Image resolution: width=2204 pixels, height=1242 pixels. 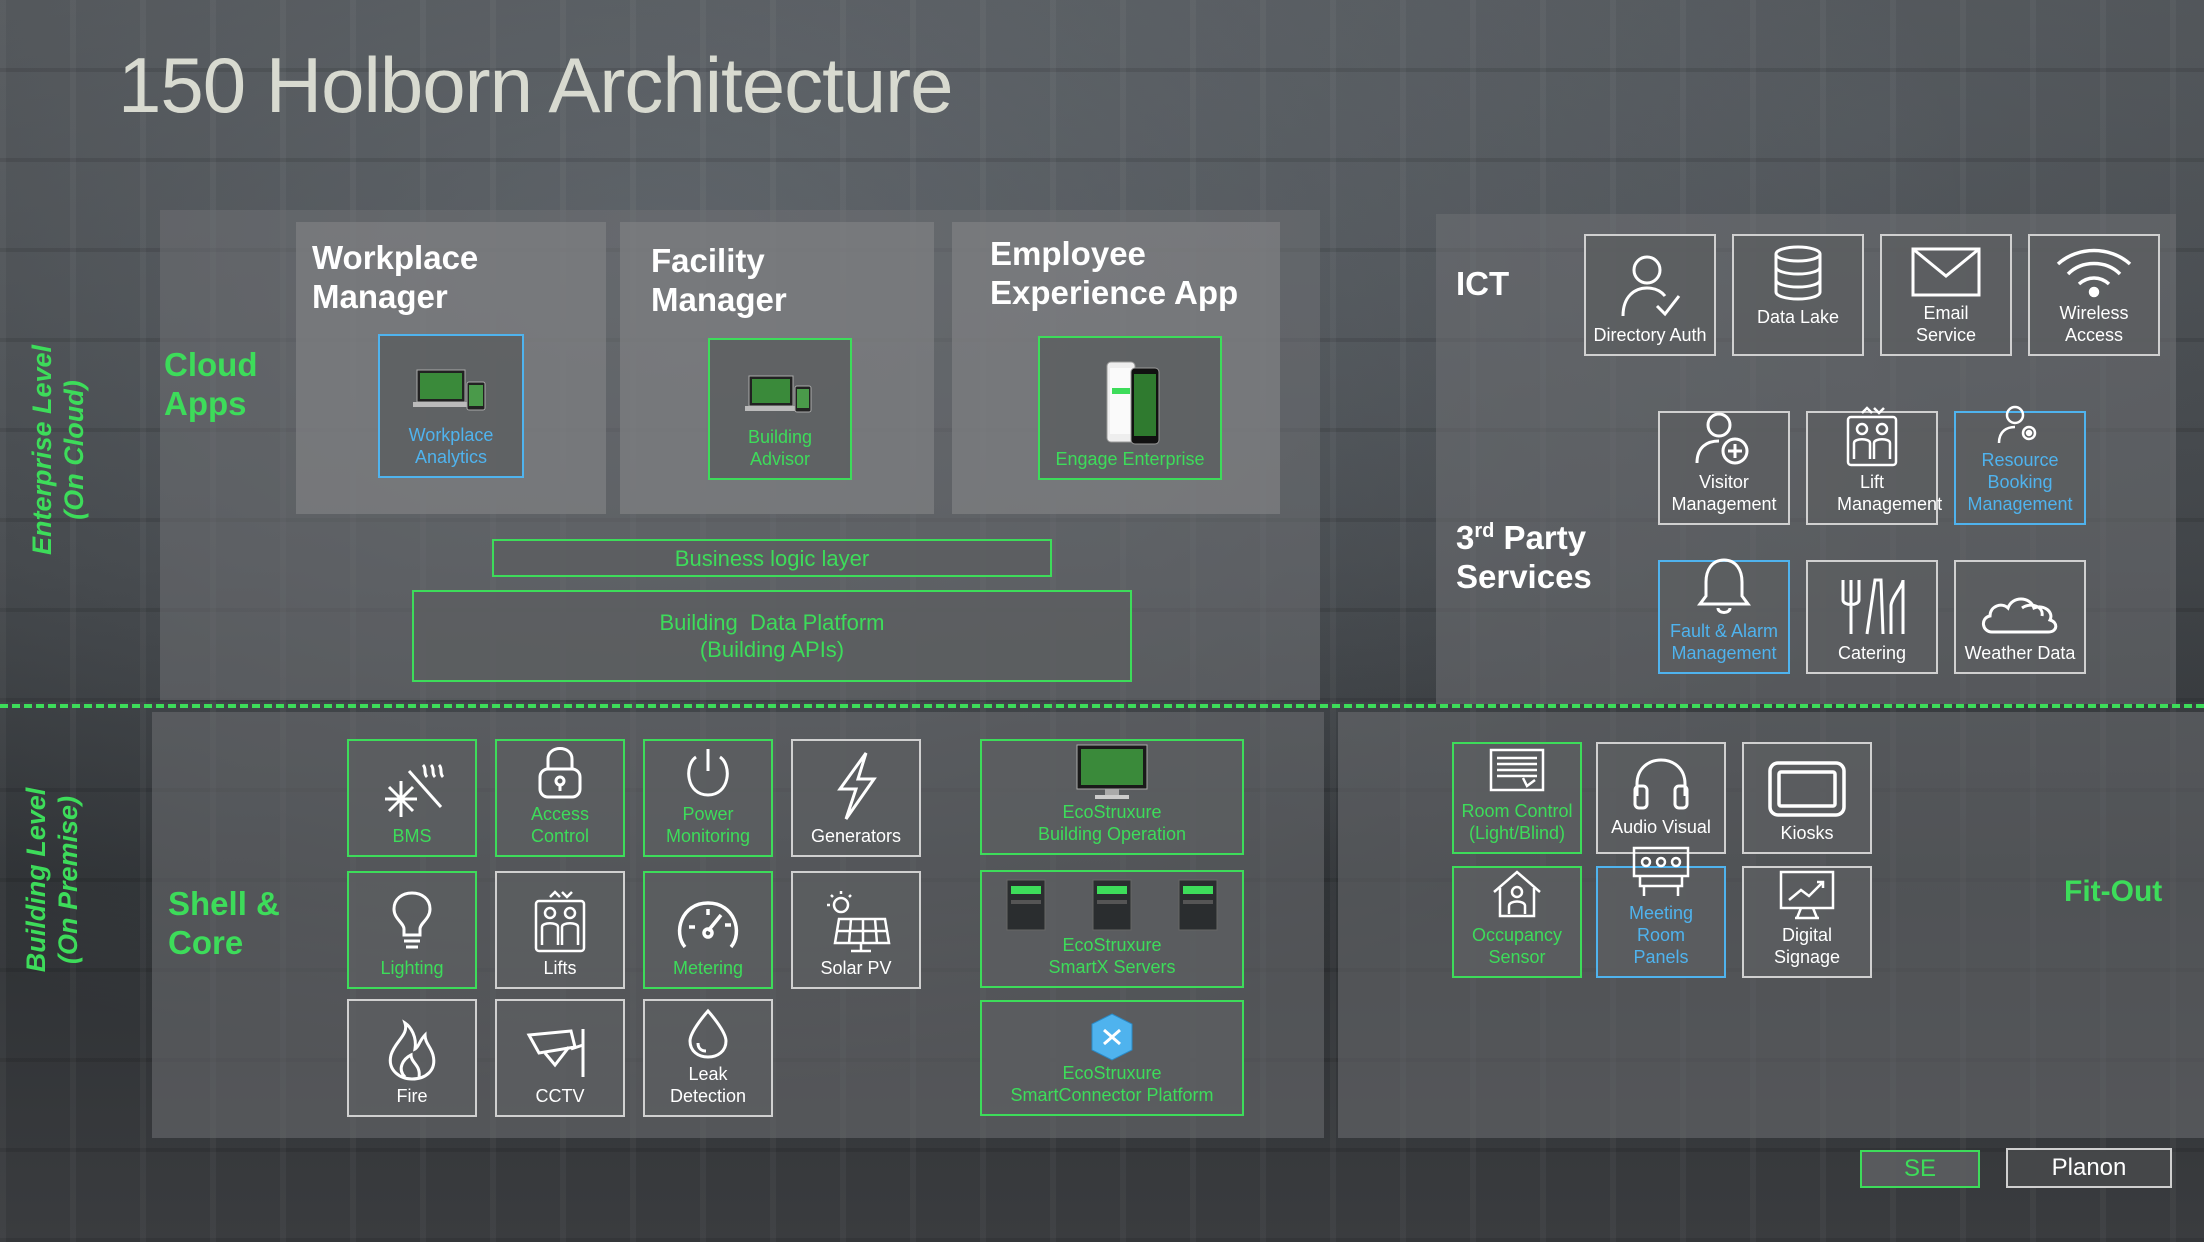 What do you see at coordinates (412, 930) in the screenshot?
I see `lighting-tile: Lighting` at bounding box center [412, 930].